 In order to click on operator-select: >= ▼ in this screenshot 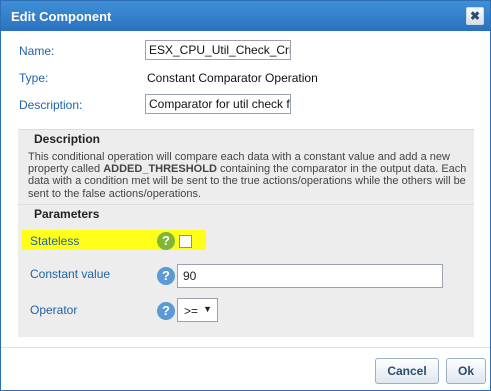, I will do `click(197, 310)`.